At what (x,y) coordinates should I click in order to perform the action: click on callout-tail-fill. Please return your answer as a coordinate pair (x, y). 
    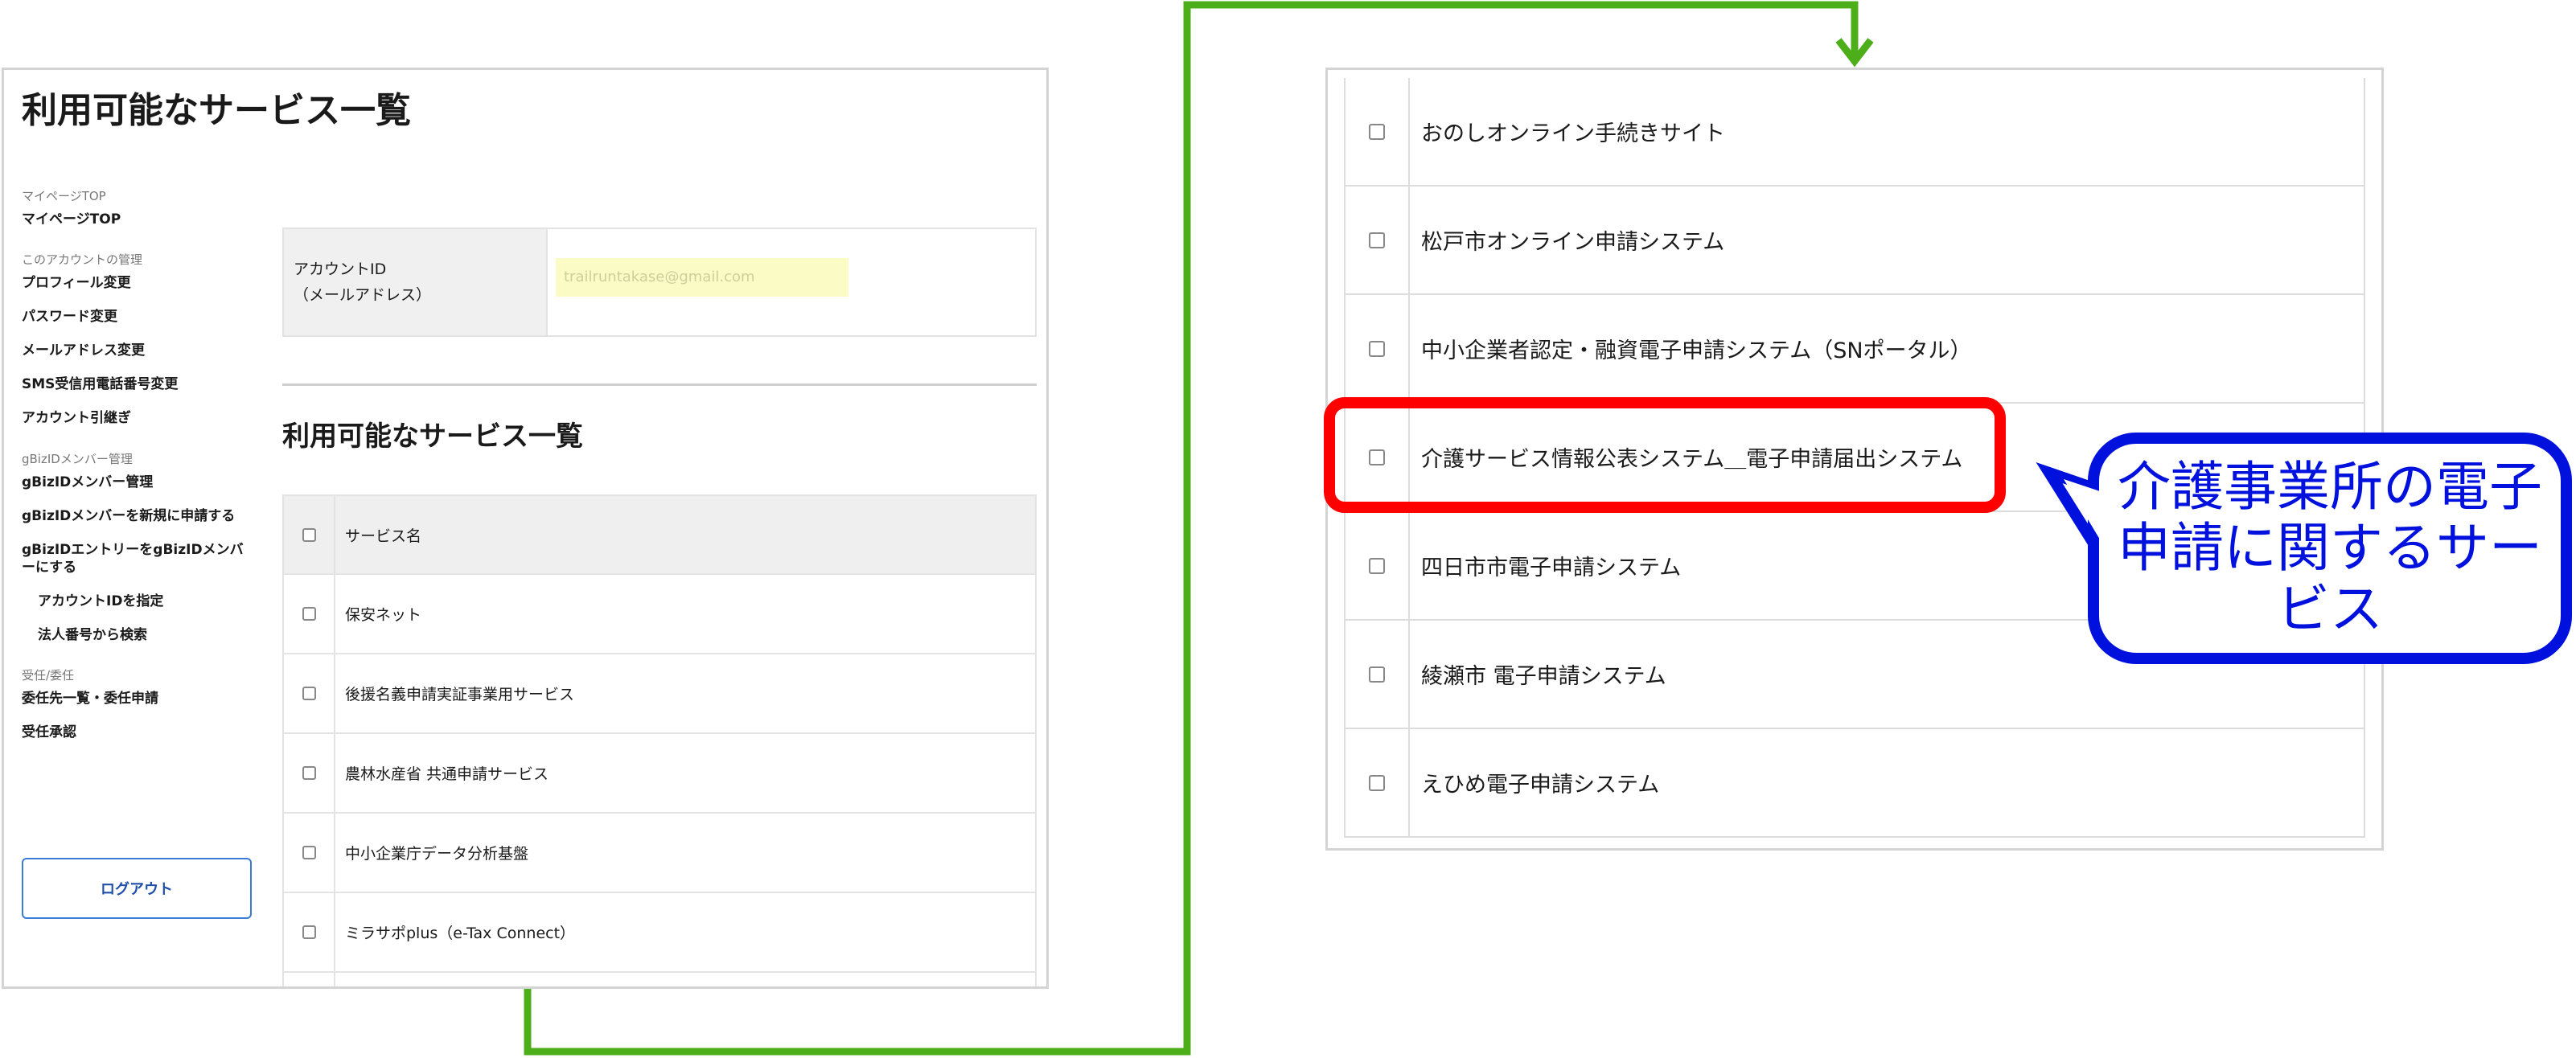
    Looking at the image, I should click on (2083, 511).